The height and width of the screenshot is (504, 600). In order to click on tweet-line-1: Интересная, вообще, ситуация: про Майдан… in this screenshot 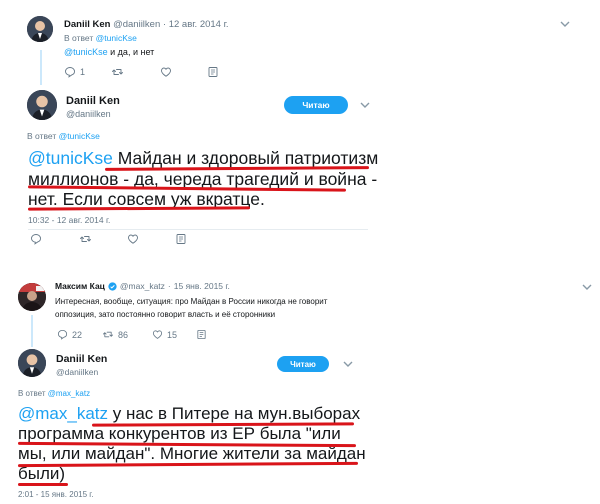, I will do `click(191, 301)`.